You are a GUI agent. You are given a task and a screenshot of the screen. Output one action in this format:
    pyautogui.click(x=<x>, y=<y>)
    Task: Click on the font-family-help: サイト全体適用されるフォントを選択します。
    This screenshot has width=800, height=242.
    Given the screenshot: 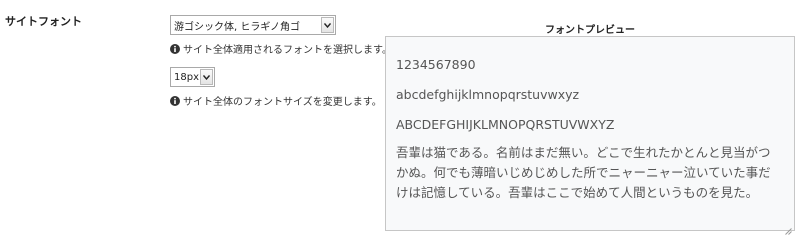 What is the action you would take?
    pyautogui.click(x=281, y=48)
    